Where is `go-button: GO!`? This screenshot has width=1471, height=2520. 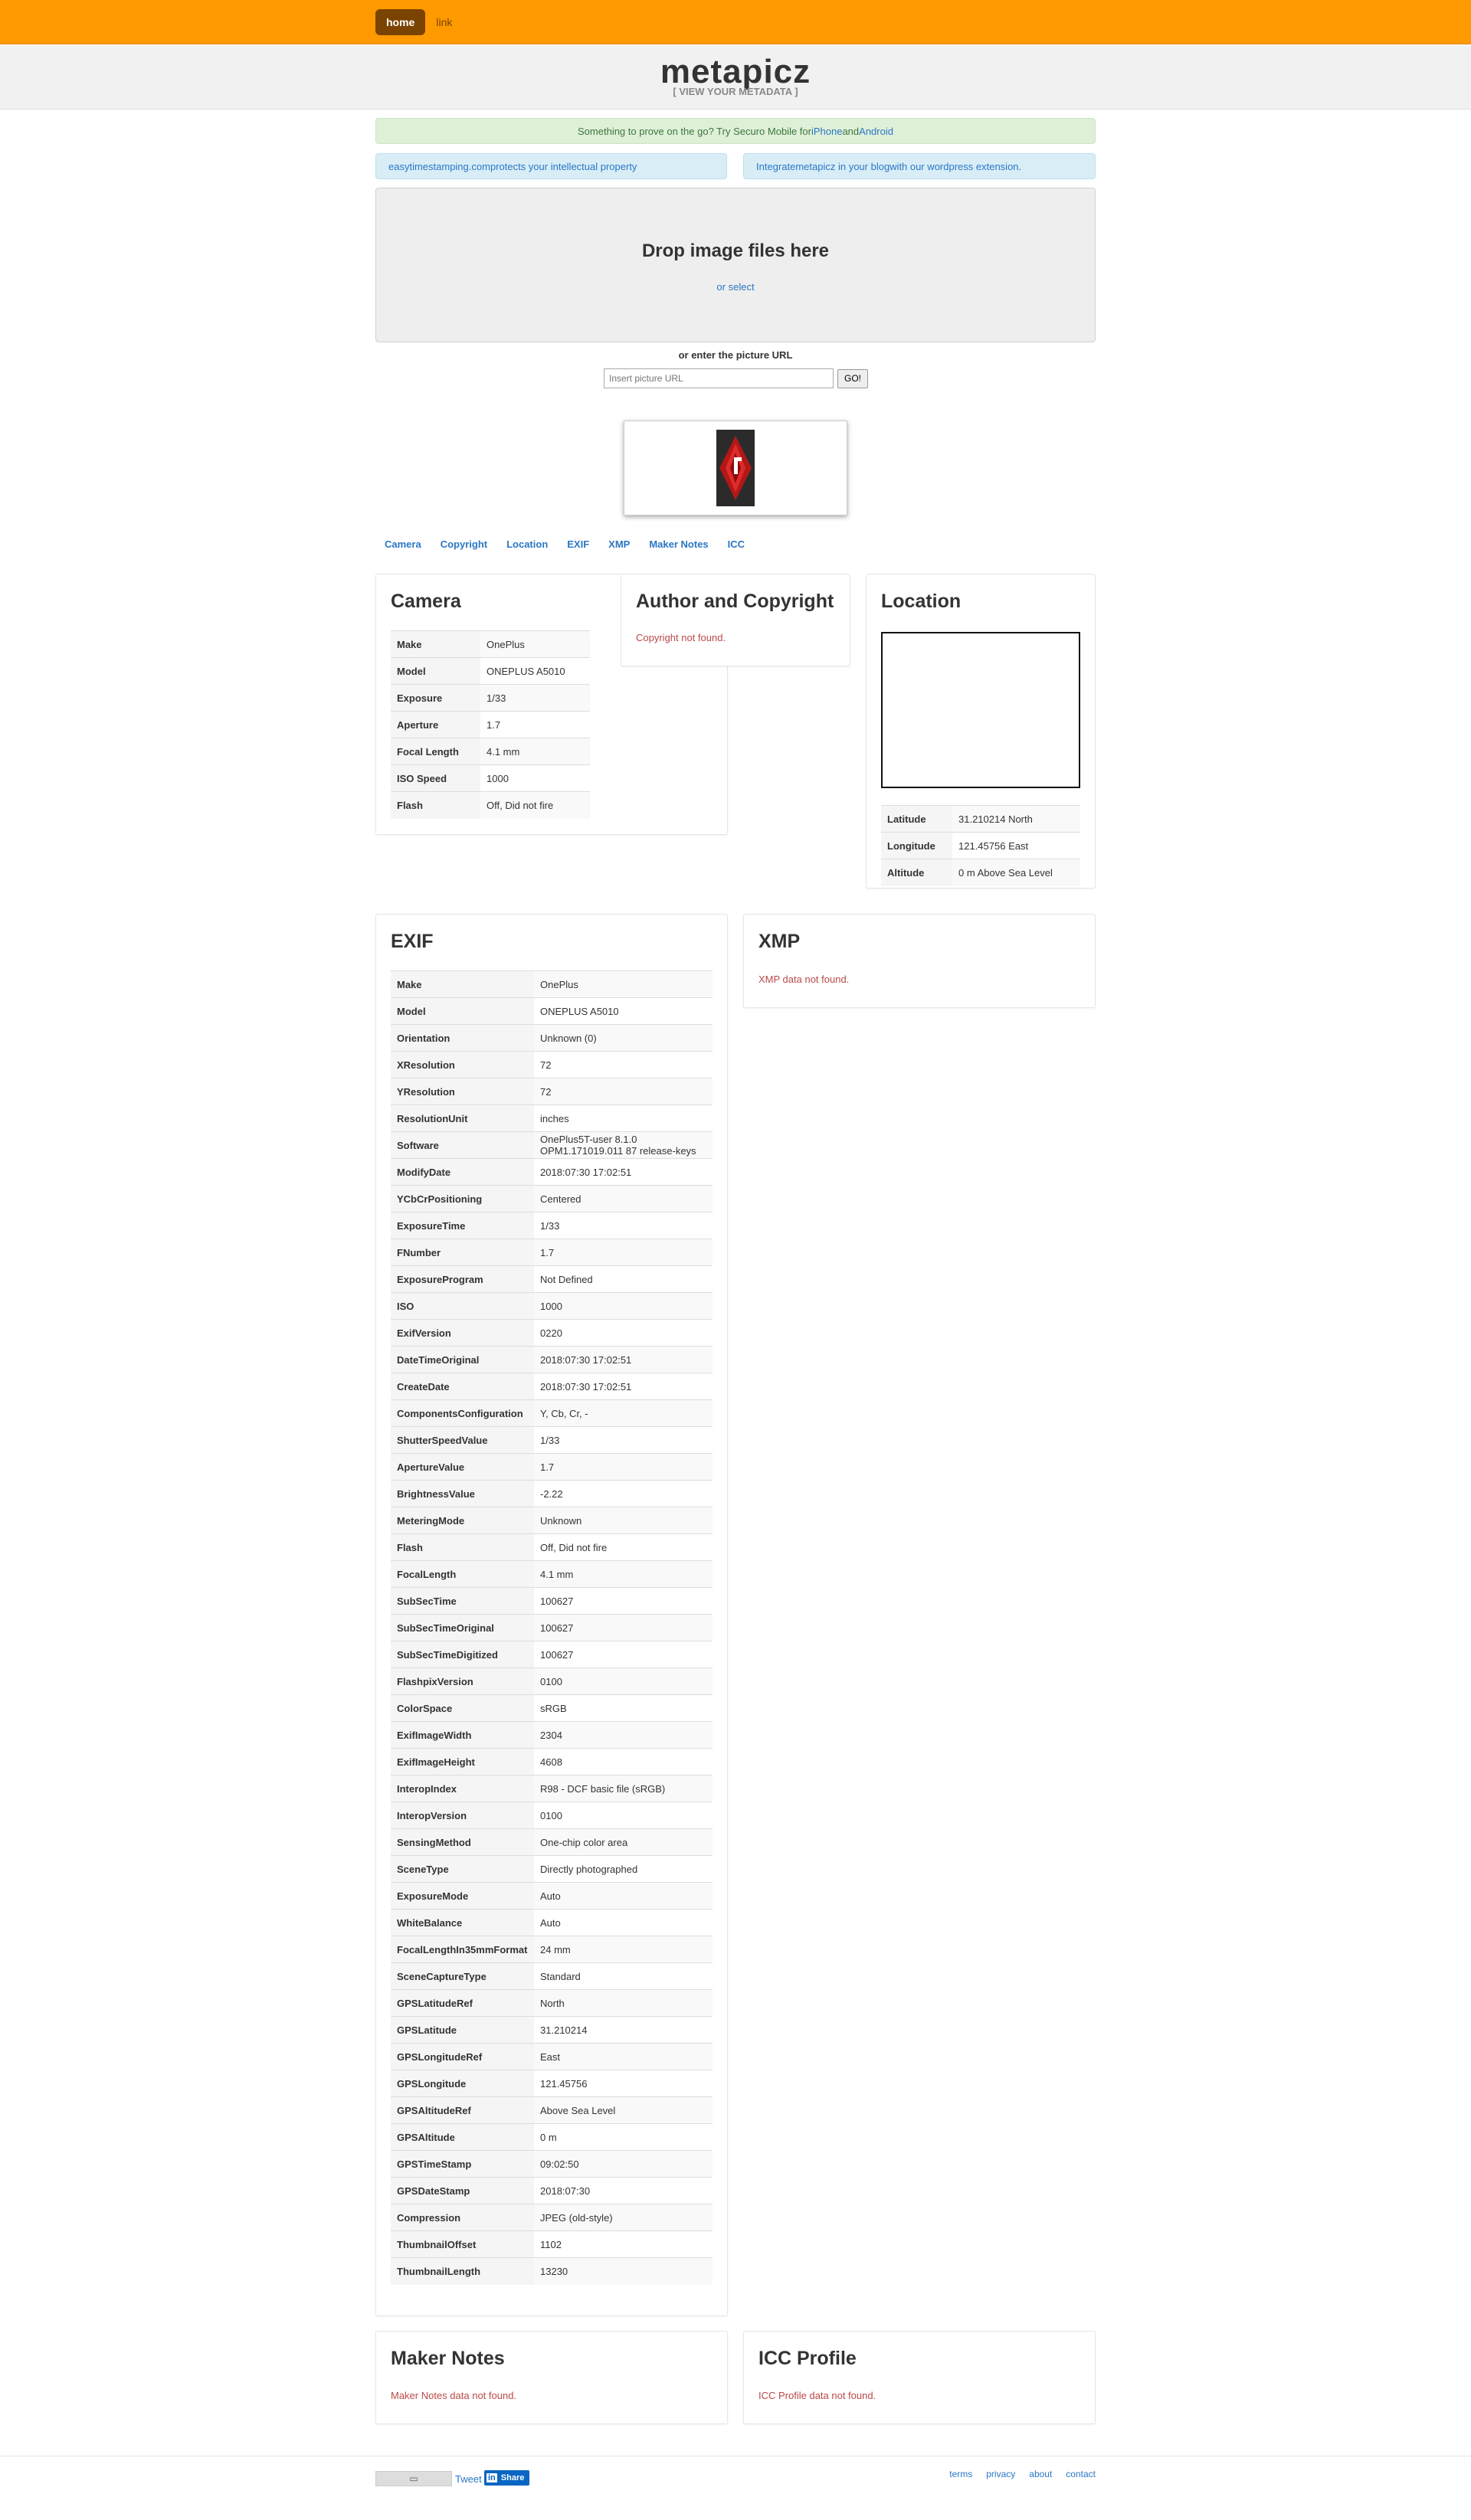 go-button: GO! is located at coordinates (852, 378).